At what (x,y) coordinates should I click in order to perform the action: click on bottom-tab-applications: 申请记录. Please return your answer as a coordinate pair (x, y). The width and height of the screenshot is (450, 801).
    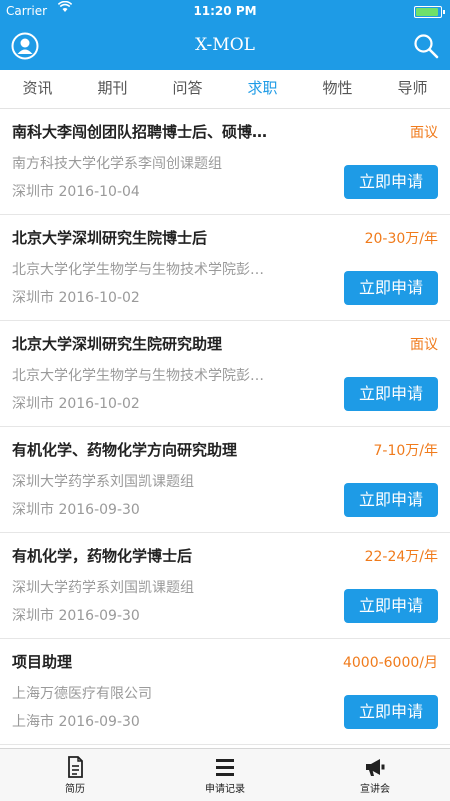
    Looking at the image, I should click on (225, 775).